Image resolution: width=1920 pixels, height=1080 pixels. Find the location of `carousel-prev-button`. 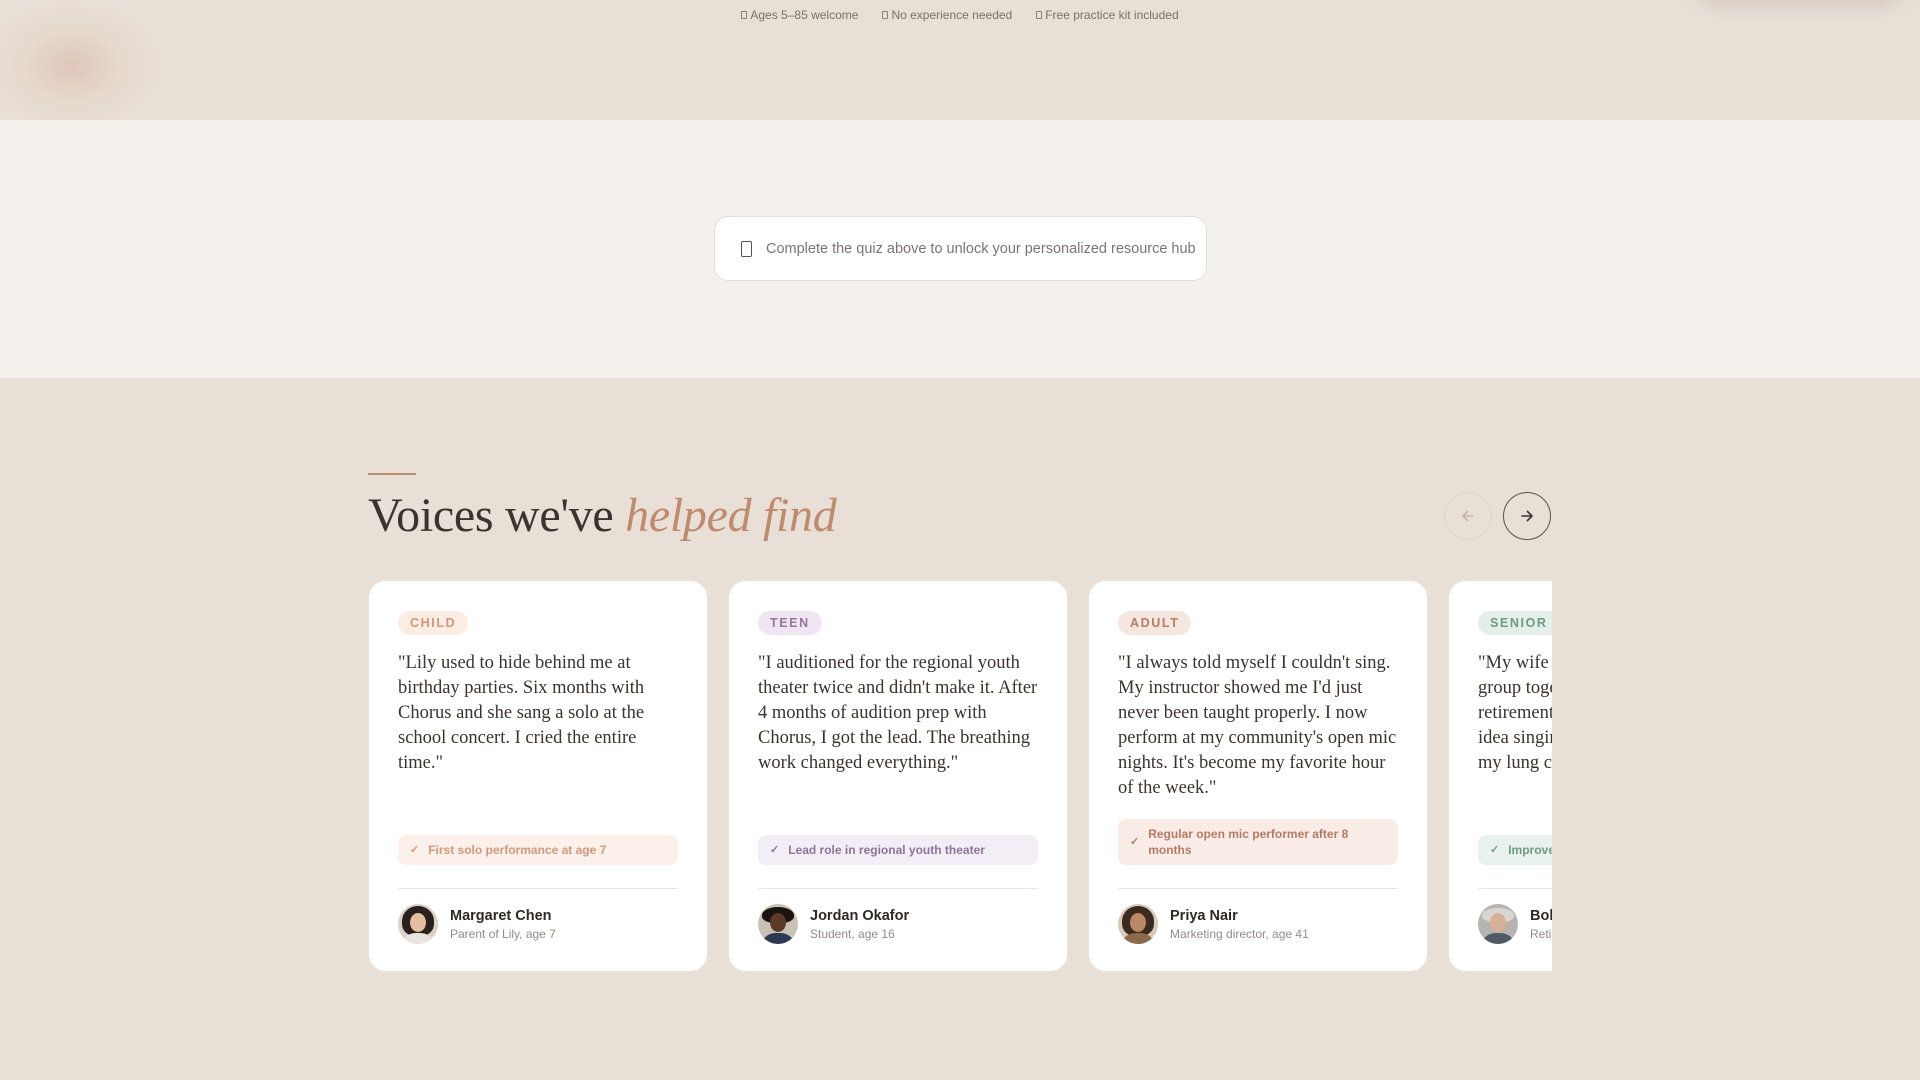

carousel-prev-button is located at coordinates (1468, 516).